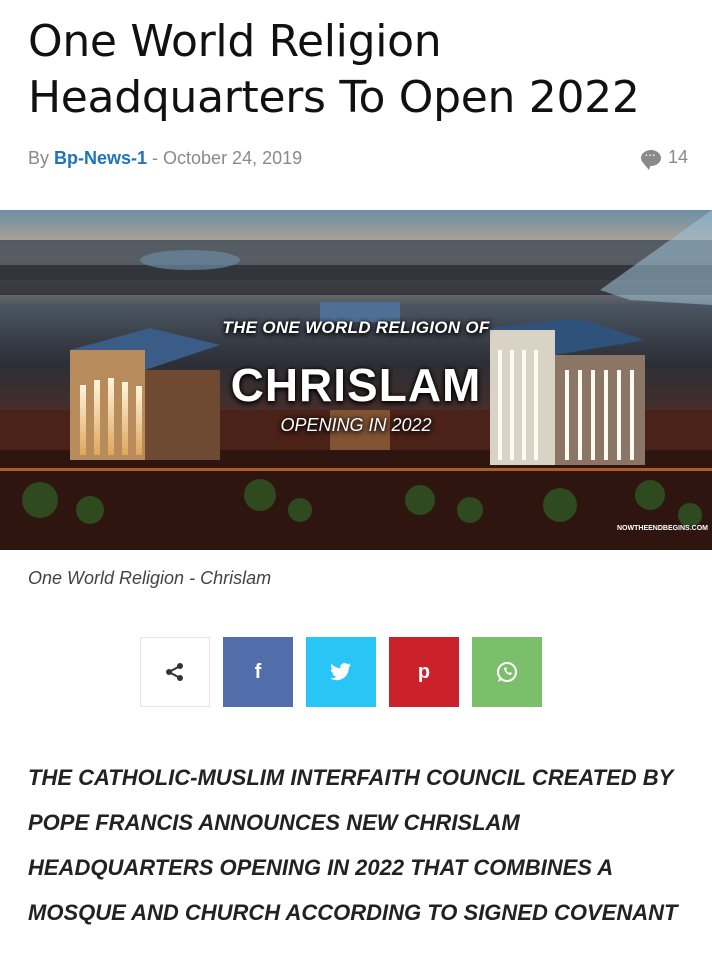  What do you see at coordinates (356, 425) in the screenshot?
I see `hero-overlay-line3: OPENING IN 2022` at bounding box center [356, 425].